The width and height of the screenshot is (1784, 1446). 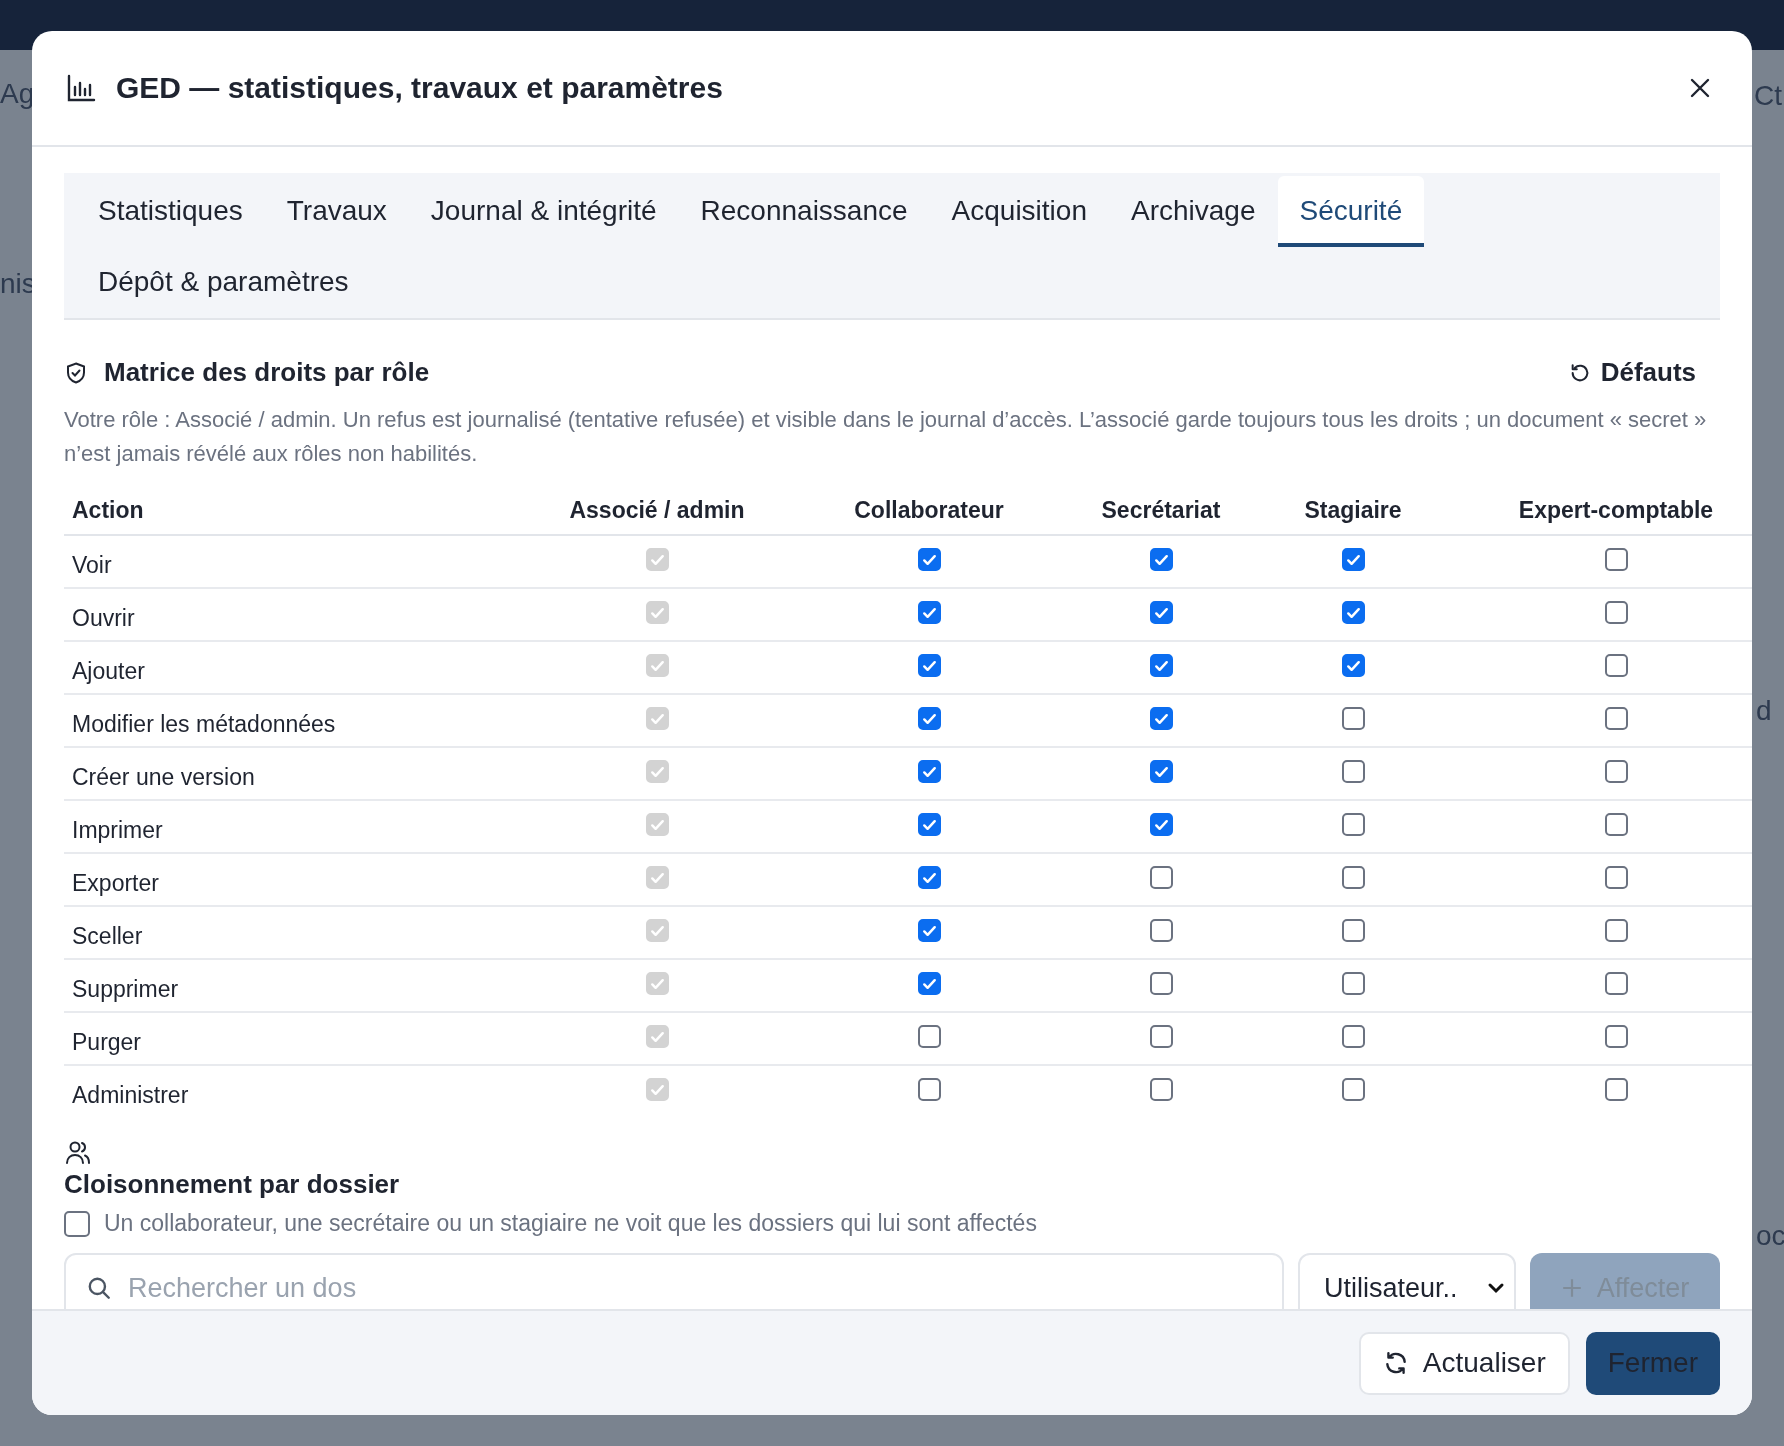 What do you see at coordinates (115, 883) in the screenshot?
I see `action-label: Exporter` at bounding box center [115, 883].